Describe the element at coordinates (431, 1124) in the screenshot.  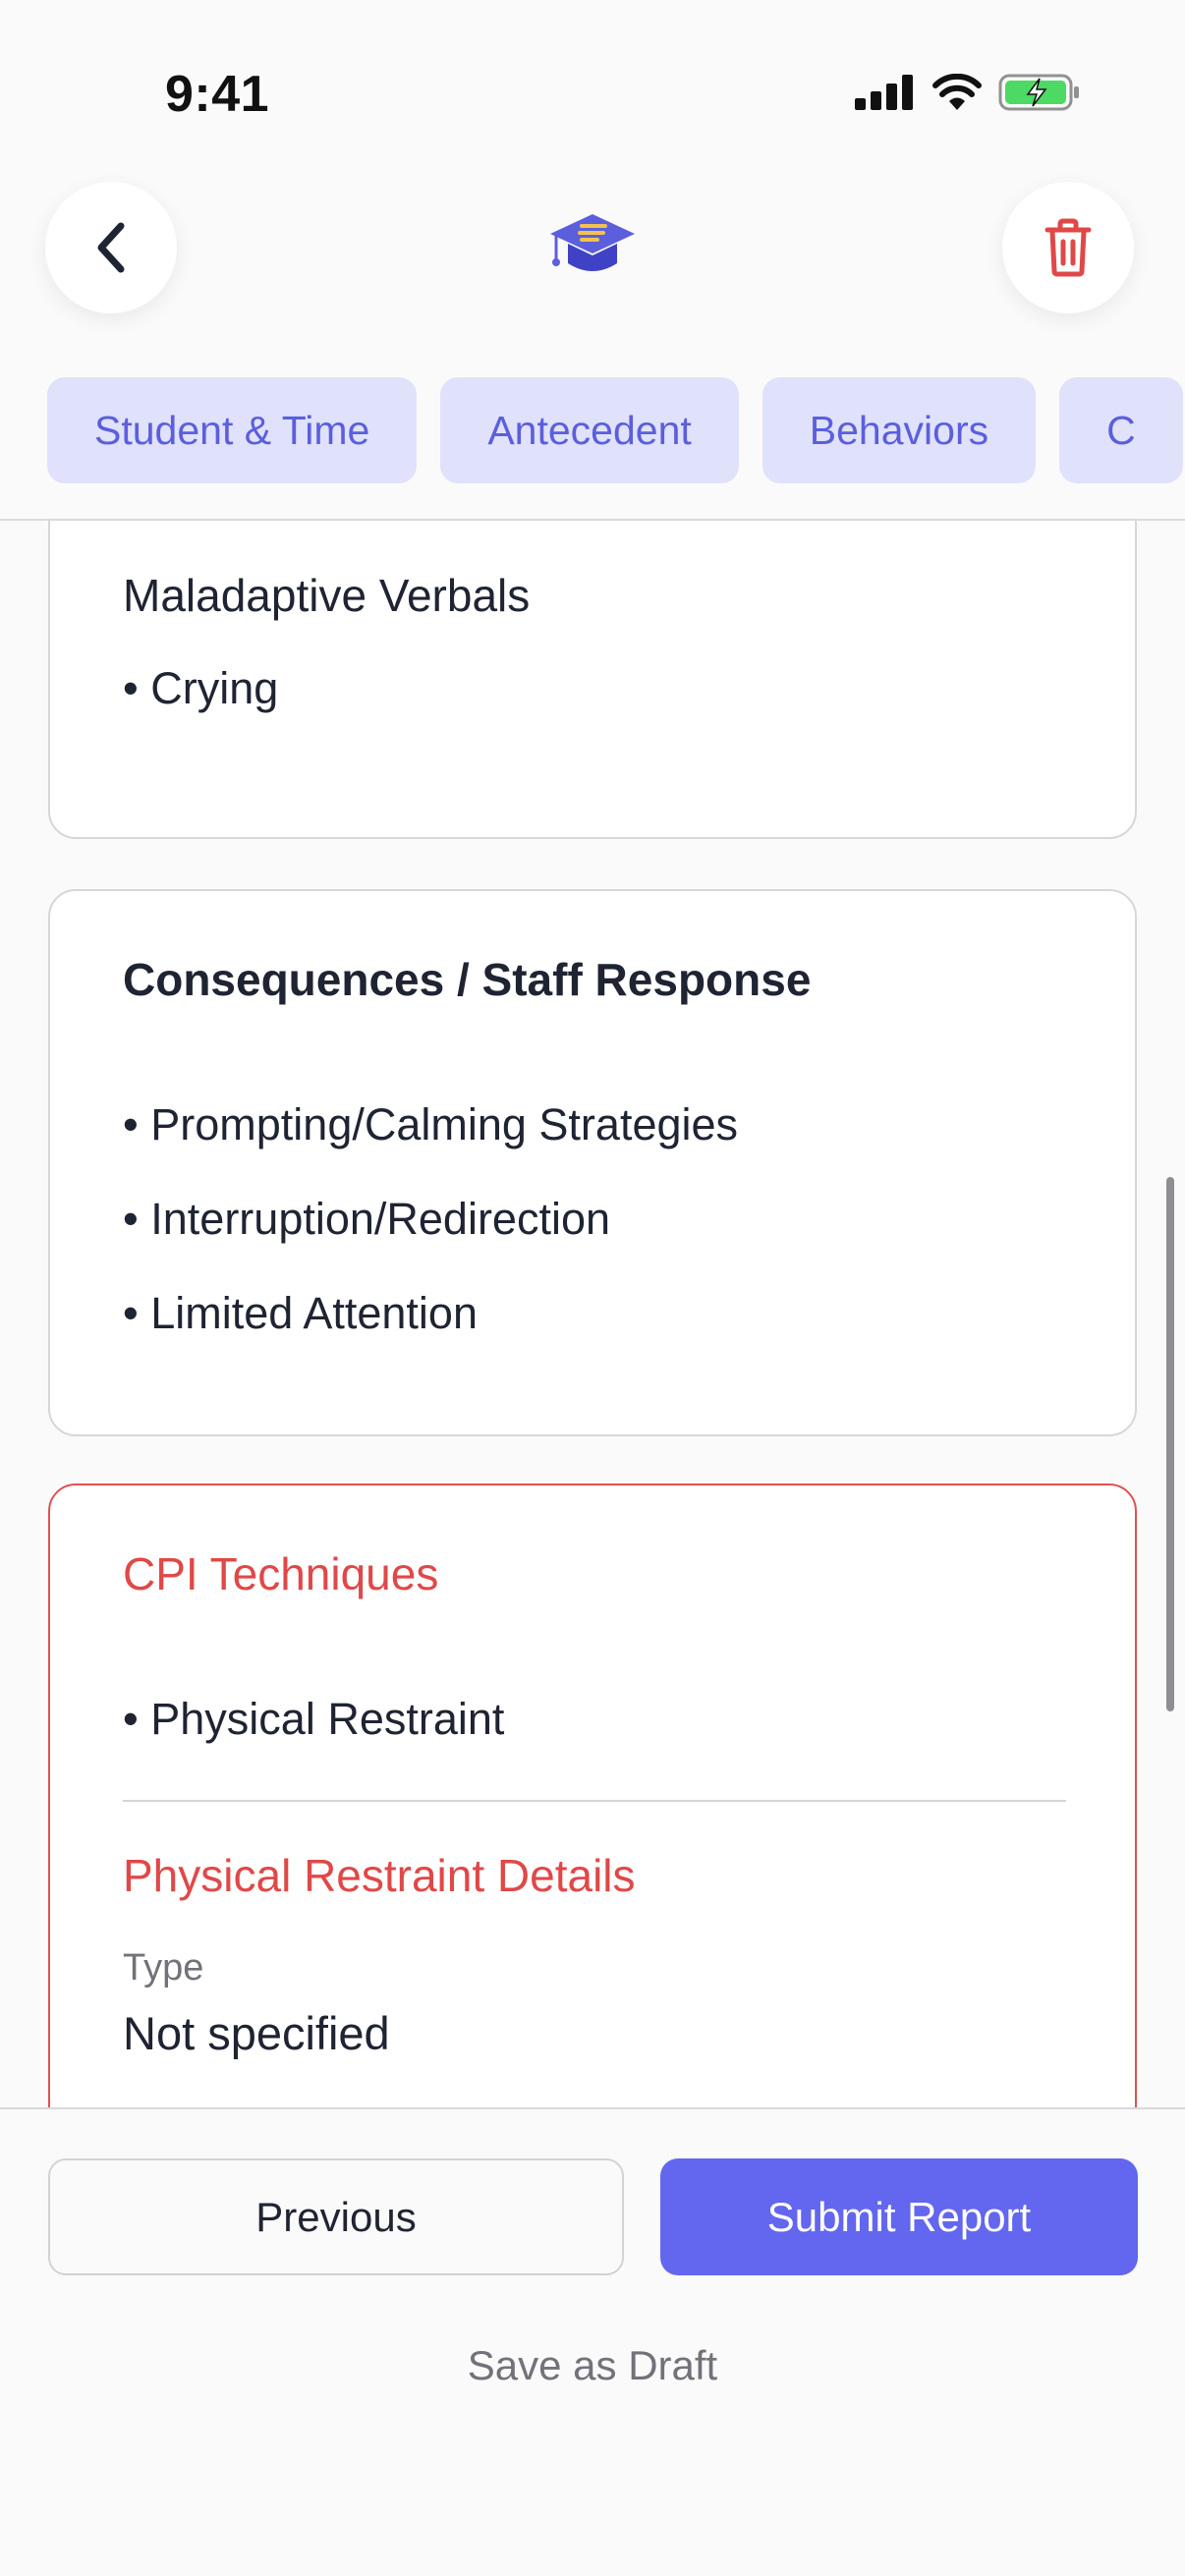
I see `list-item: • Prompting/Calming Strategies` at that location.